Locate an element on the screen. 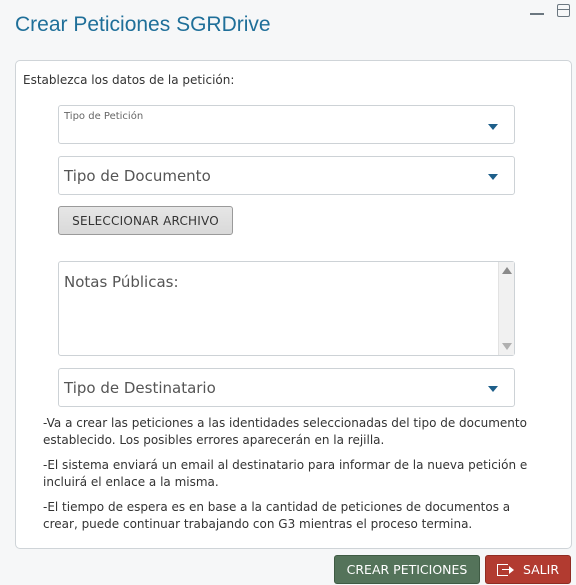 This screenshot has height=585, width=576. form-instruction: Establezca los datos de la petición: is located at coordinates (129, 80).